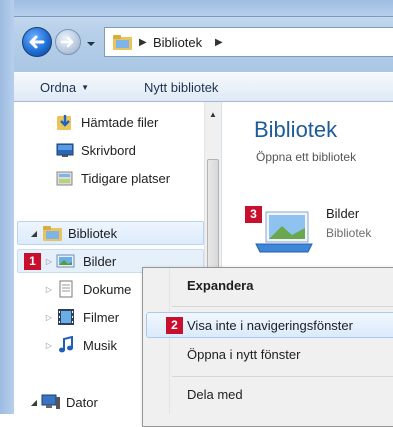  Describe the element at coordinates (108, 150) in the screenshot. I see `nav-item-label: Skrivbord` at that location.